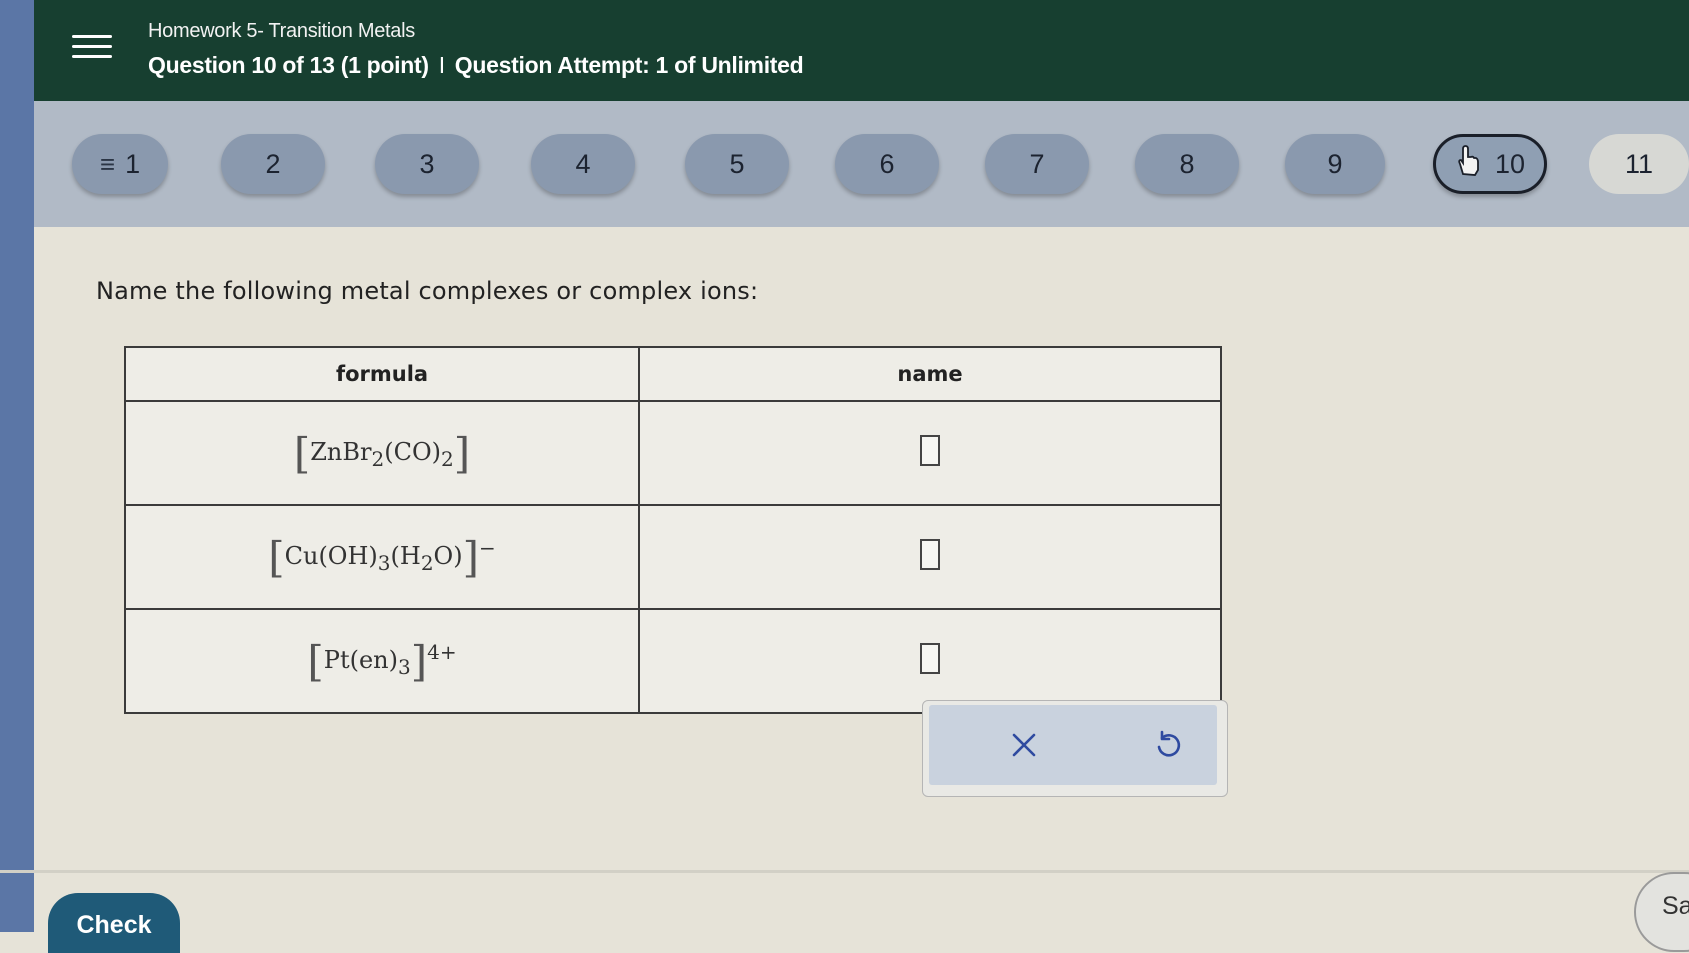 The height and width of the screenshot is (953, 1689). I want to click on question-button-3: 3, so click(427, 164).